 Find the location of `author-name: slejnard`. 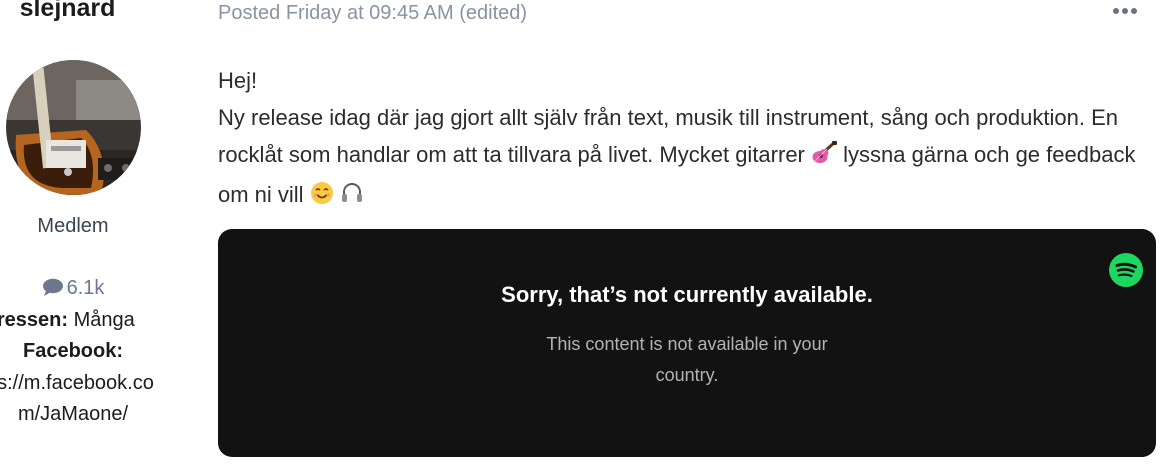

author-name: slejnard is located at coordinates (67, 11).